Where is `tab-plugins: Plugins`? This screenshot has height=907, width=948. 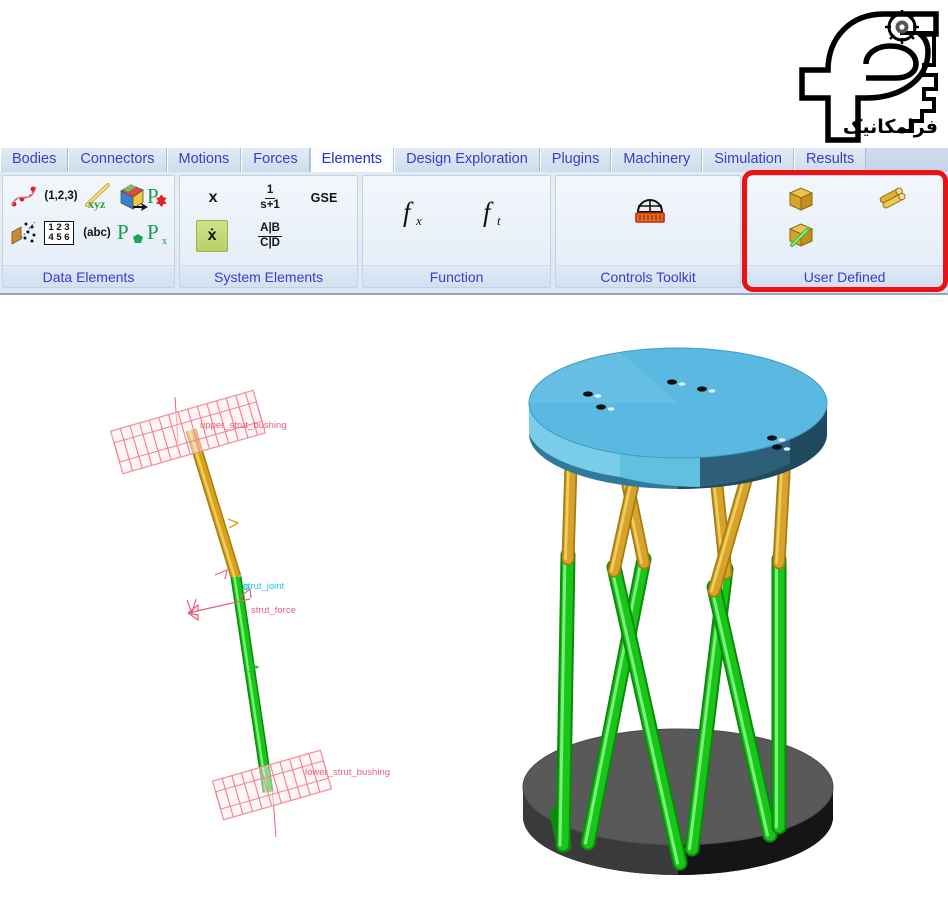 tab-plugins: Plugins is located at coordinates (575, 160).